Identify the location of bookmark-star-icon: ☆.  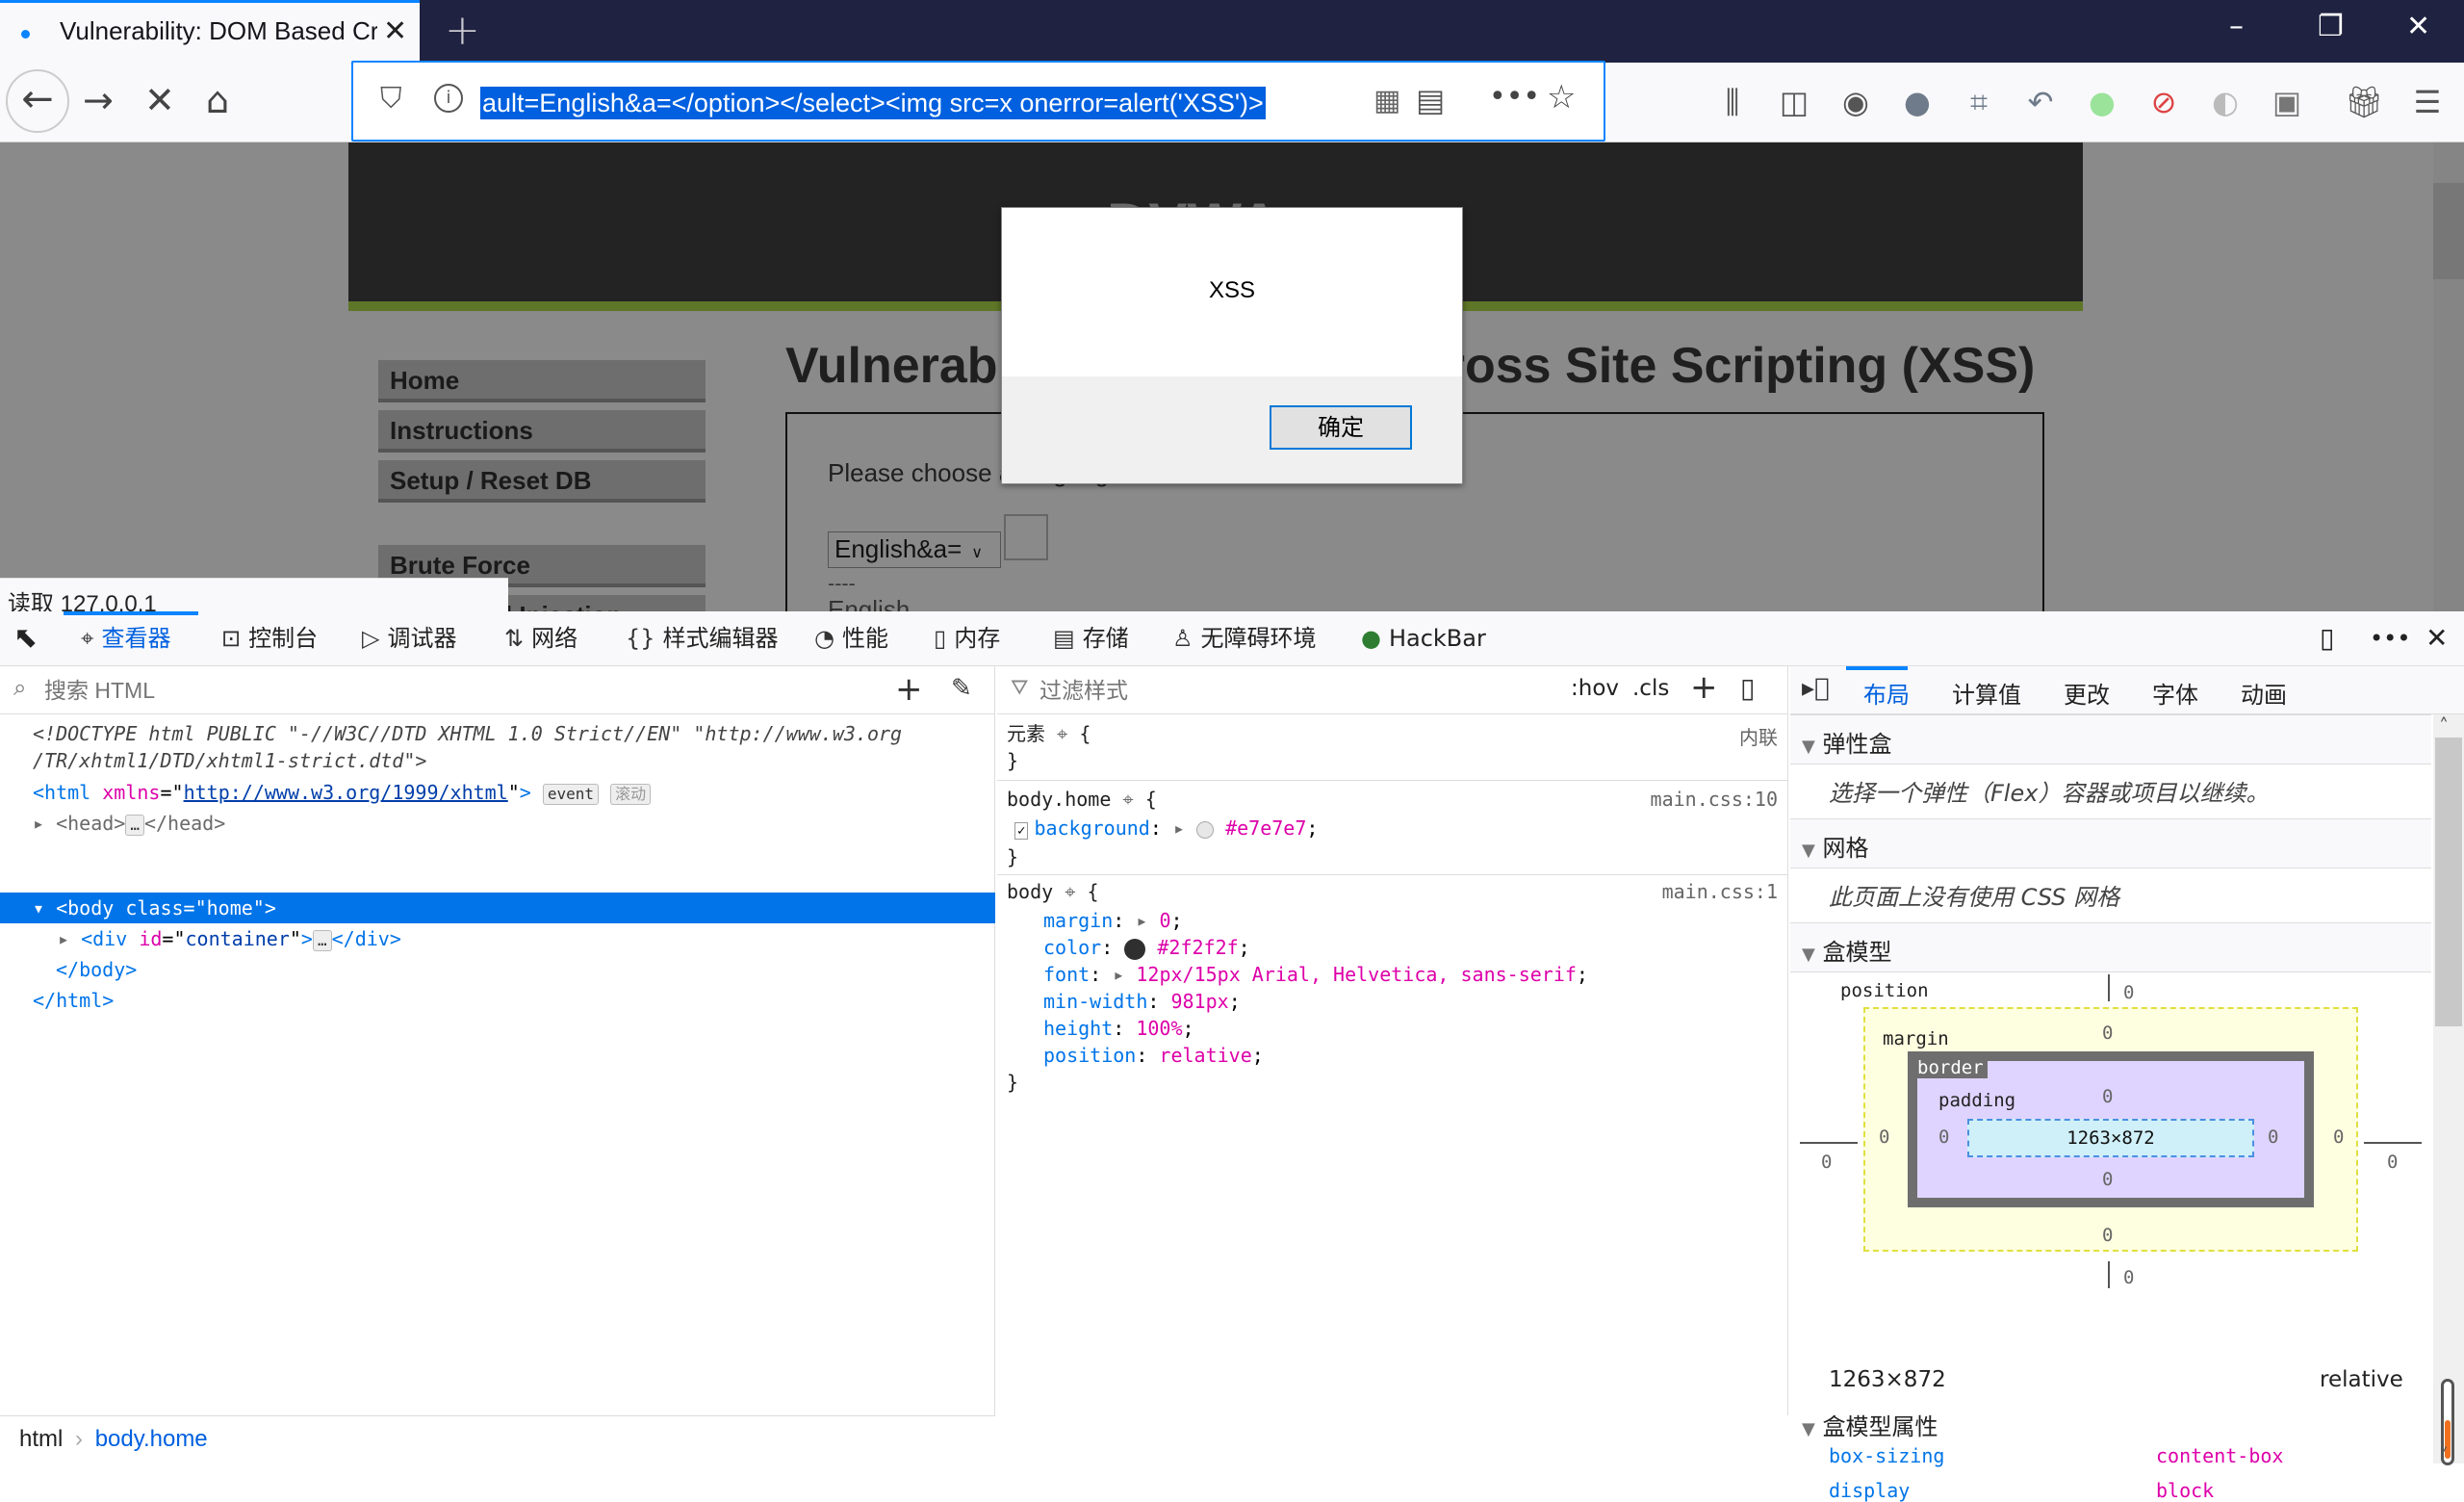
(1561, 98).